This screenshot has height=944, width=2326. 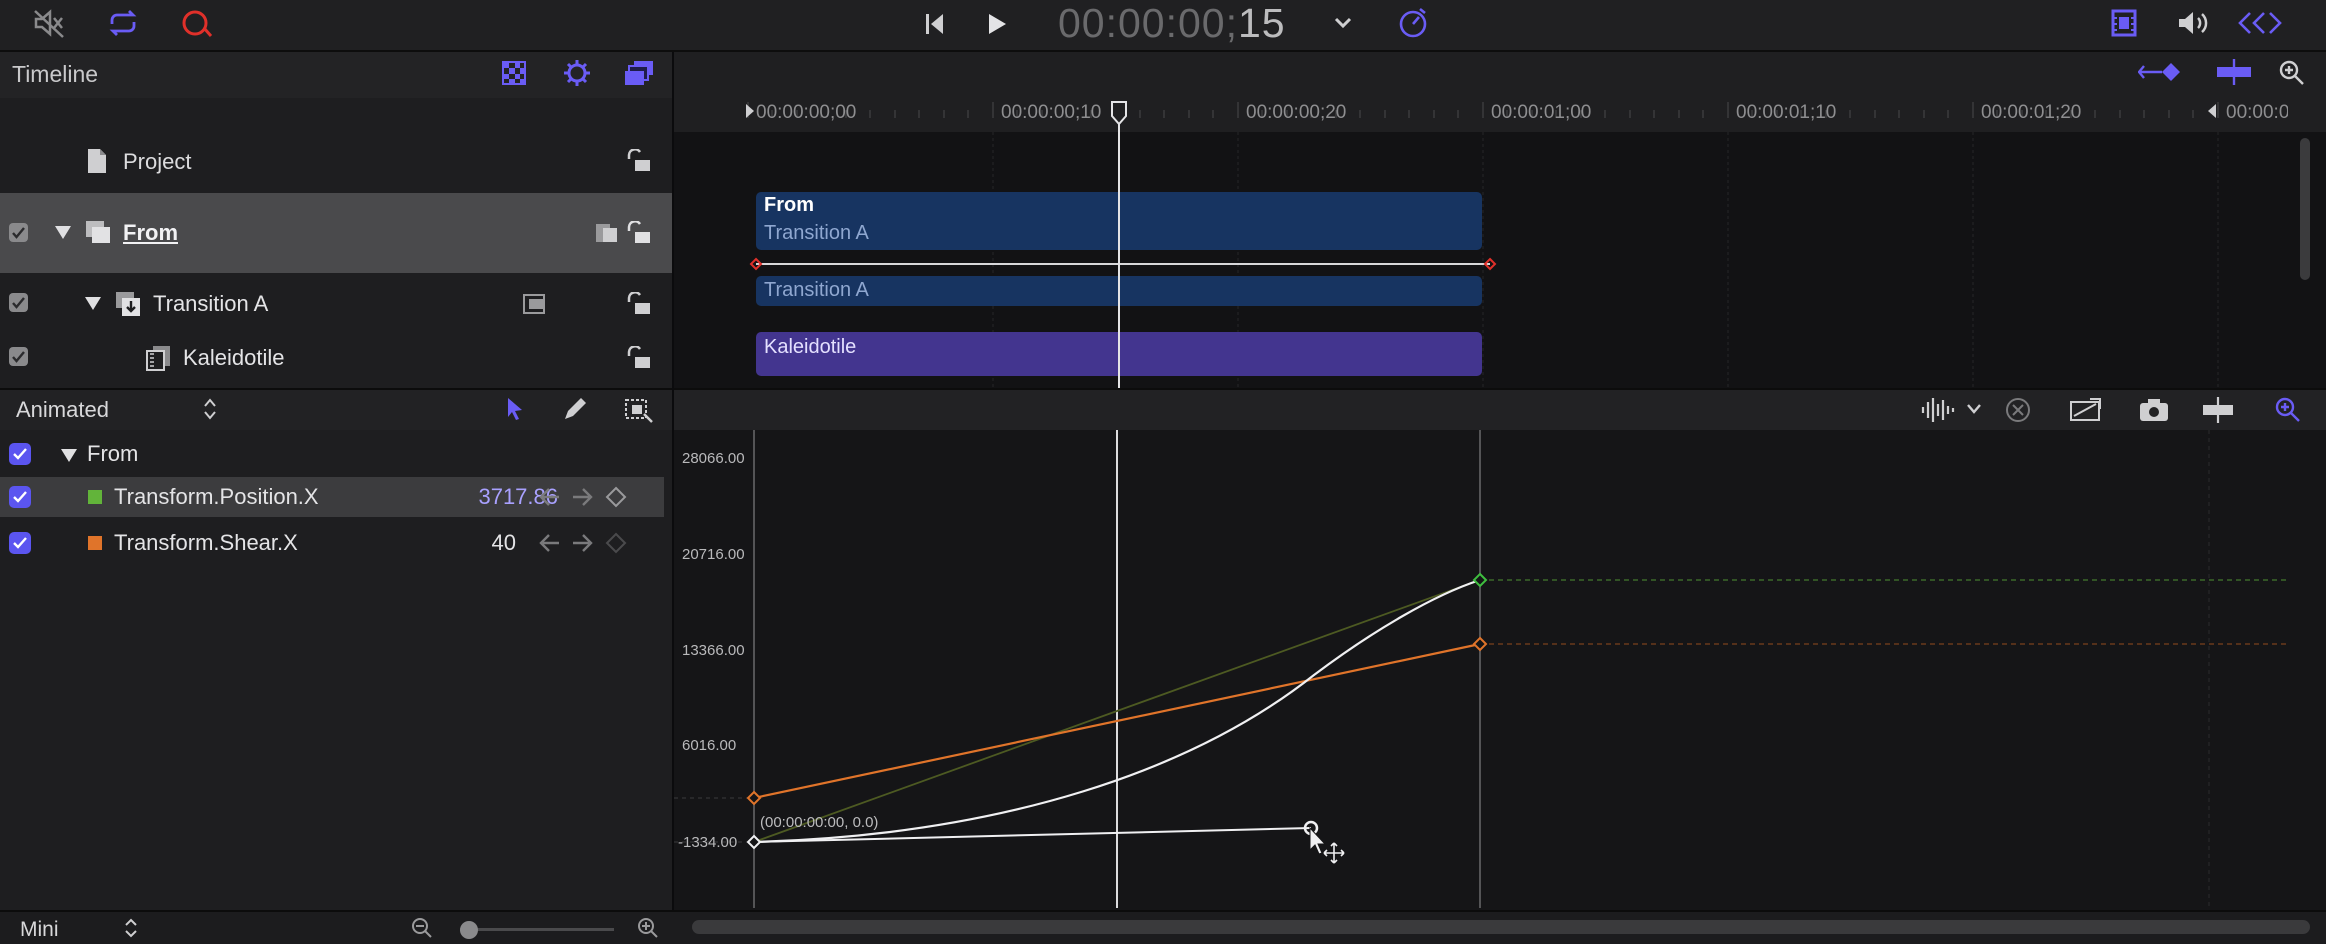 What do you see at coordinates (1786, 112) in the screenshot?
I see `ruler-label: 00:00:01;10` at bounding box center [1786, 112].